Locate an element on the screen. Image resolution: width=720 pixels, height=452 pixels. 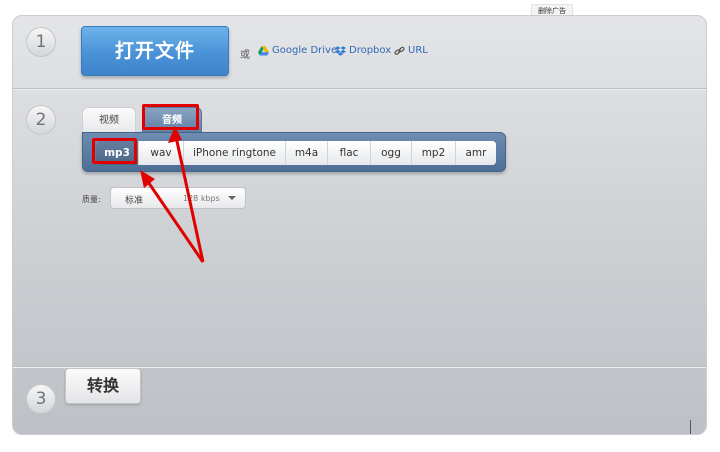
dropbox-icon is located at coordinates (340, 50).